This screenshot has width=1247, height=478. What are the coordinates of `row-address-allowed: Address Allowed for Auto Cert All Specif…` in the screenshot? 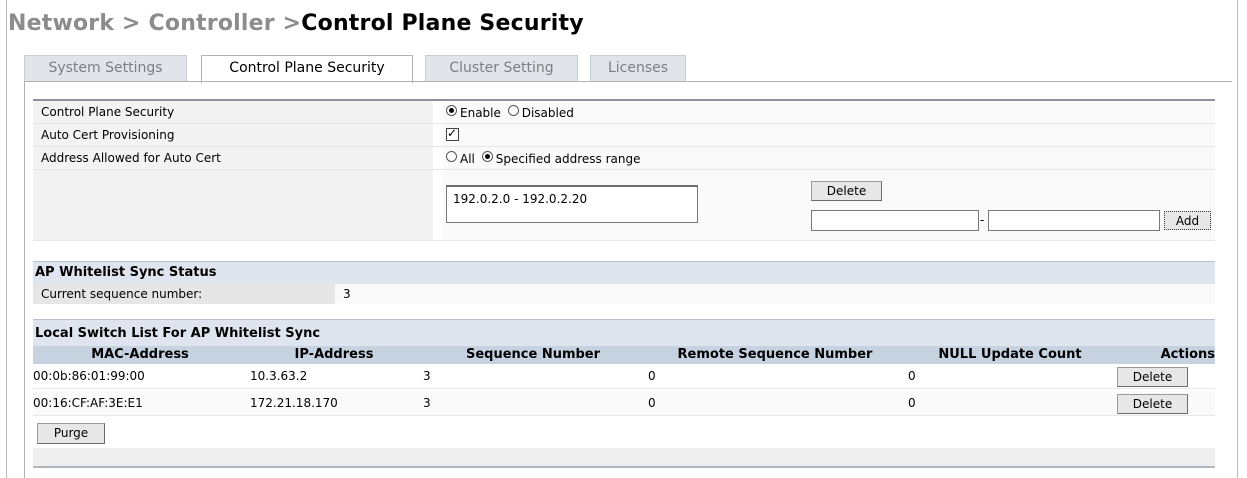 It's located at (624, 158).